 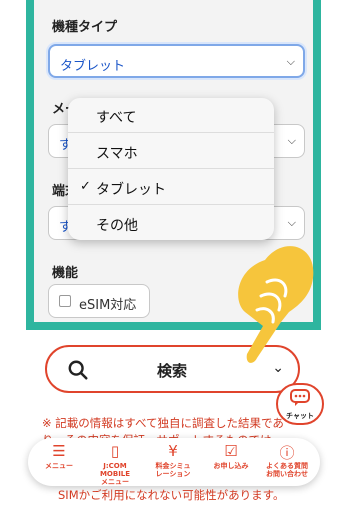 I want to click on help-icon: ⓘ, so click(x=287, y=453).